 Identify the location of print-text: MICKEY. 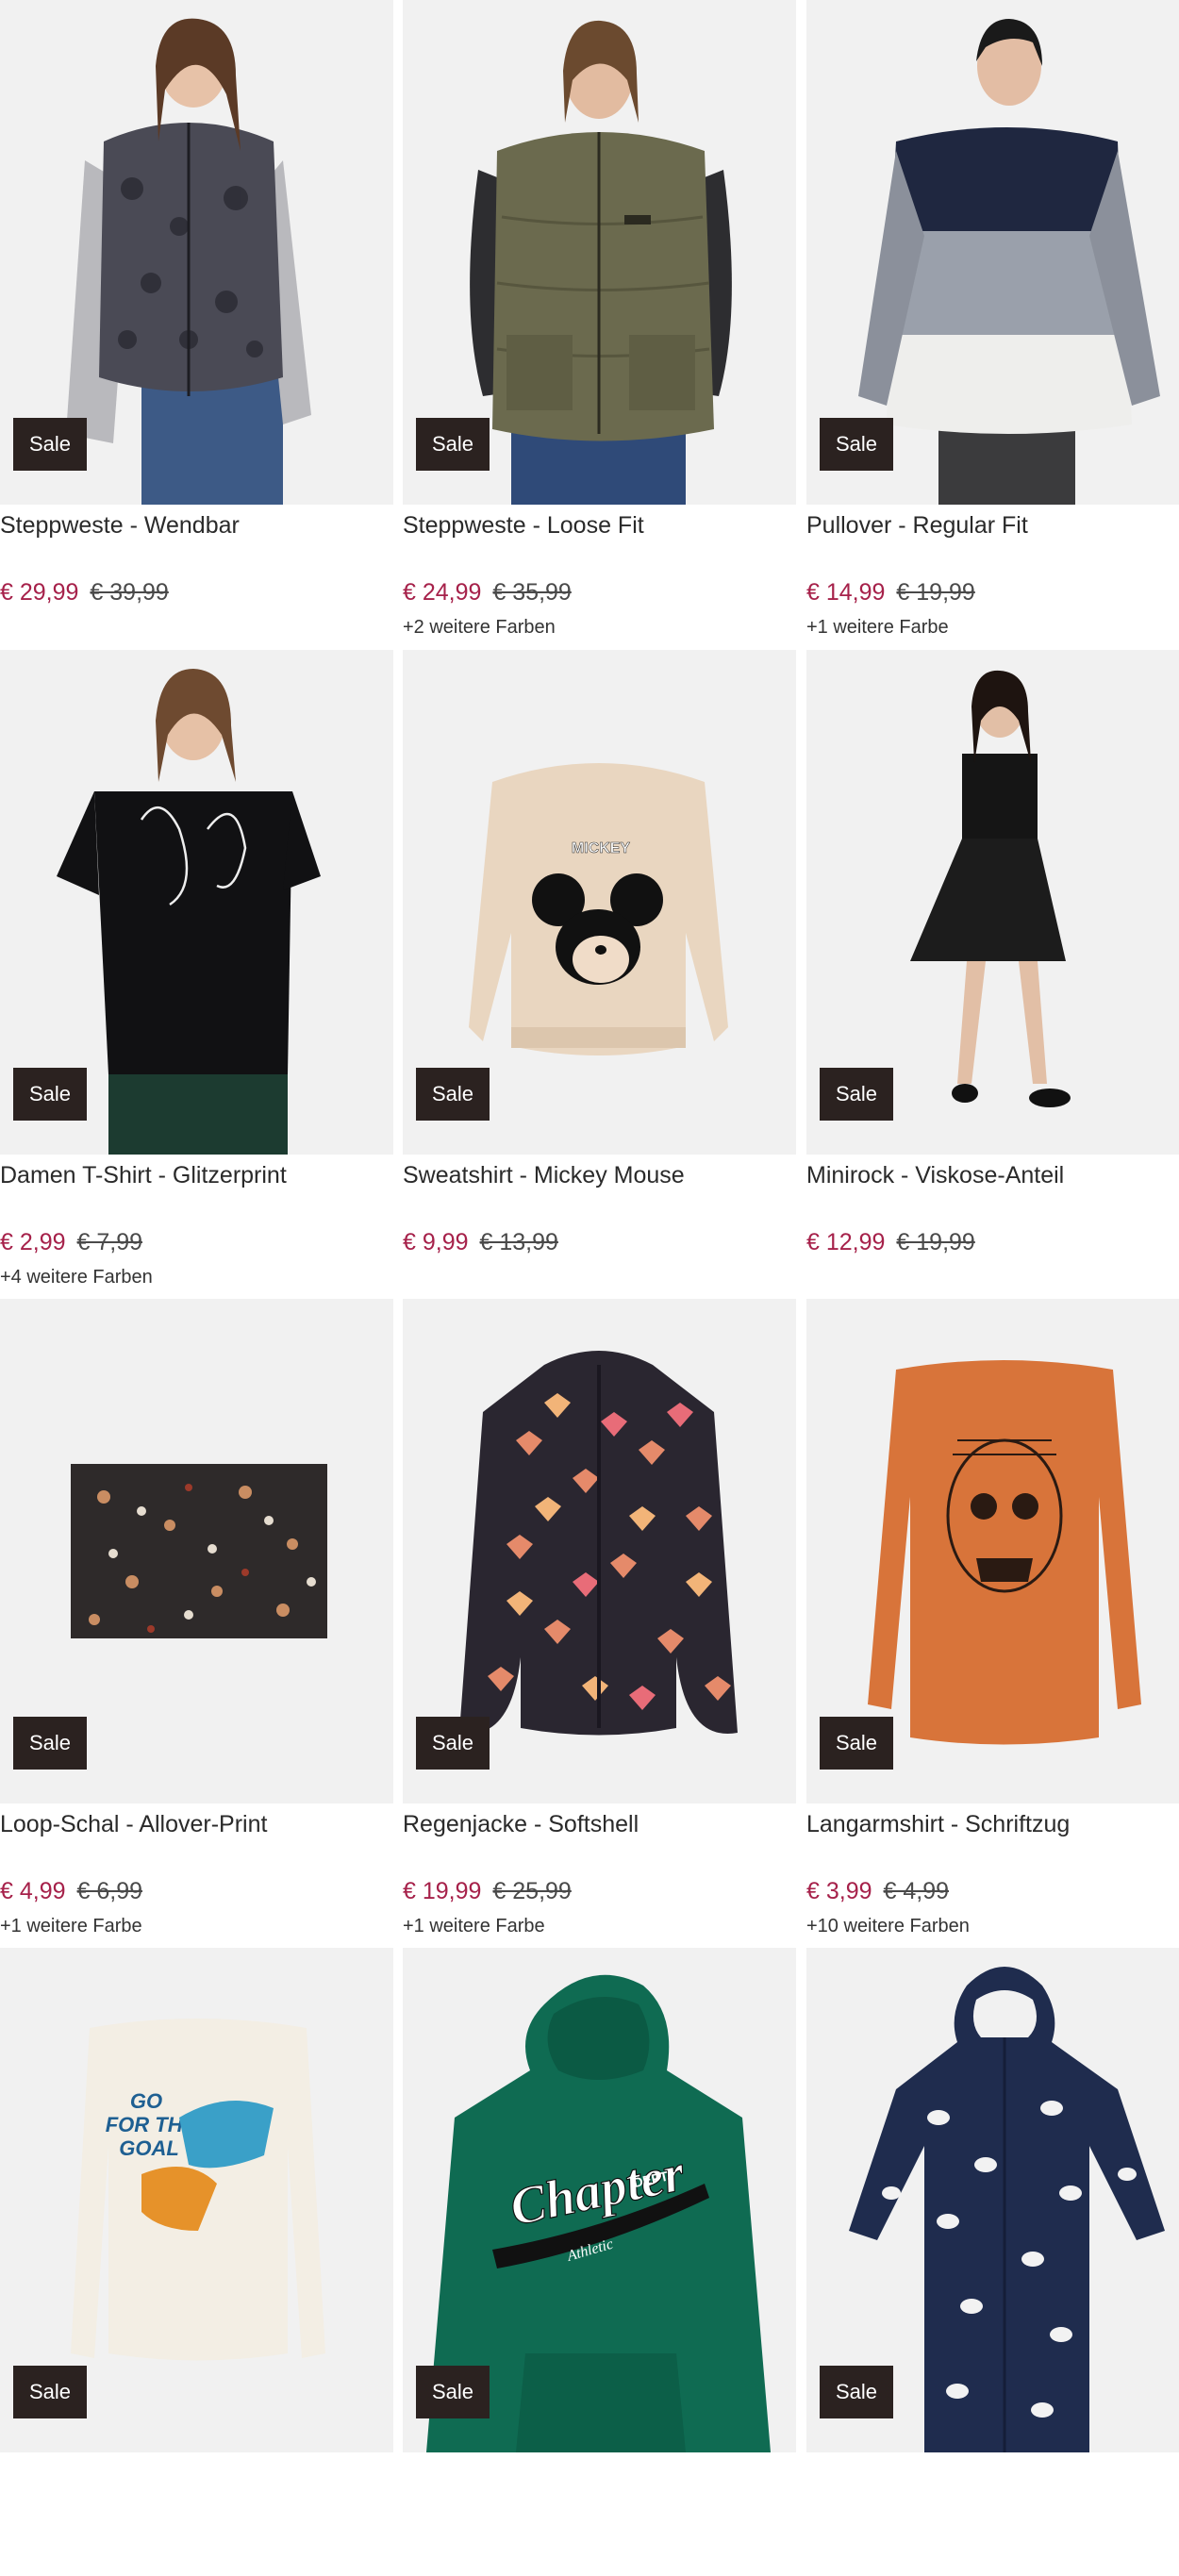
(601, 848).